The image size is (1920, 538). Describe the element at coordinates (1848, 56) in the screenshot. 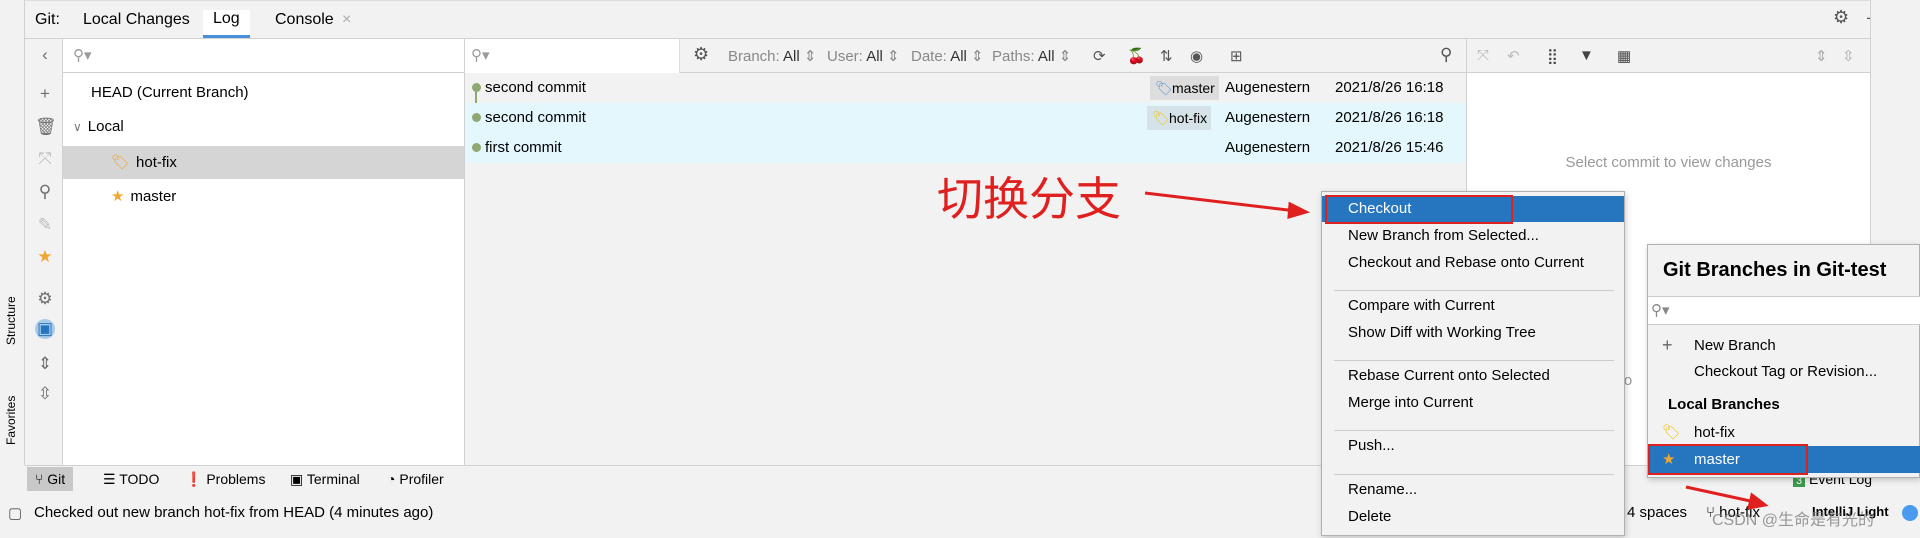

I see `collapse-icon: ⇳` at that location.